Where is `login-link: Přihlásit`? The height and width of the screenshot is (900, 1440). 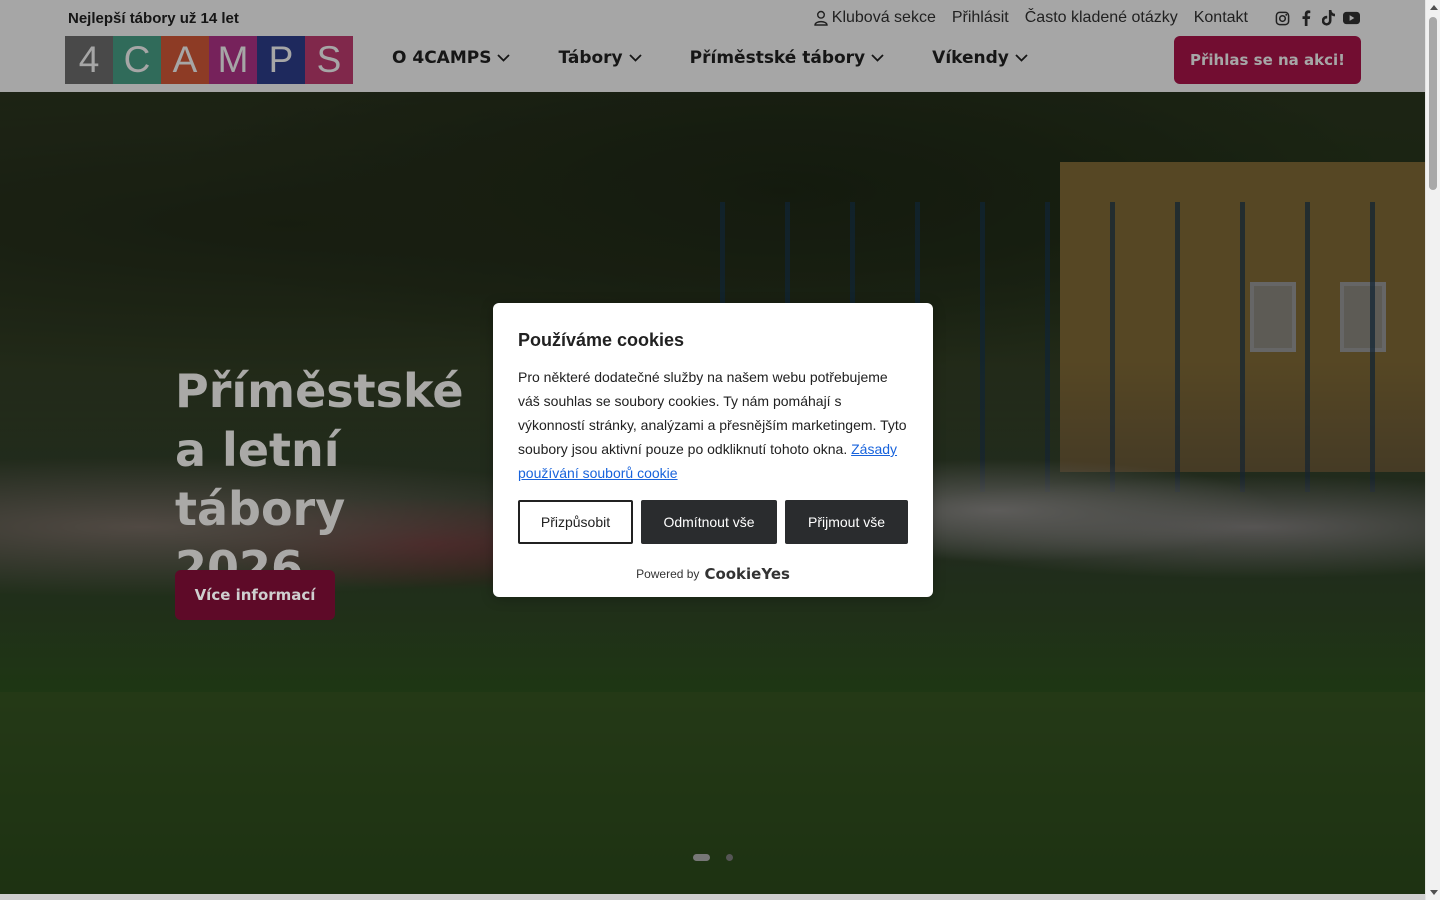
login-link: Přihlásit is located at coordinates (980, 18).